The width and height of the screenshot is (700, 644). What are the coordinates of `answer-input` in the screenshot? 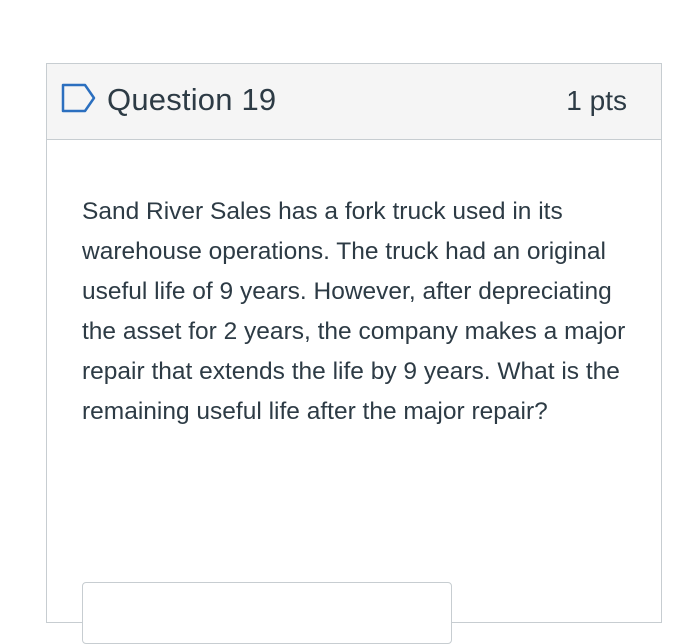 It's located at (267, 613).